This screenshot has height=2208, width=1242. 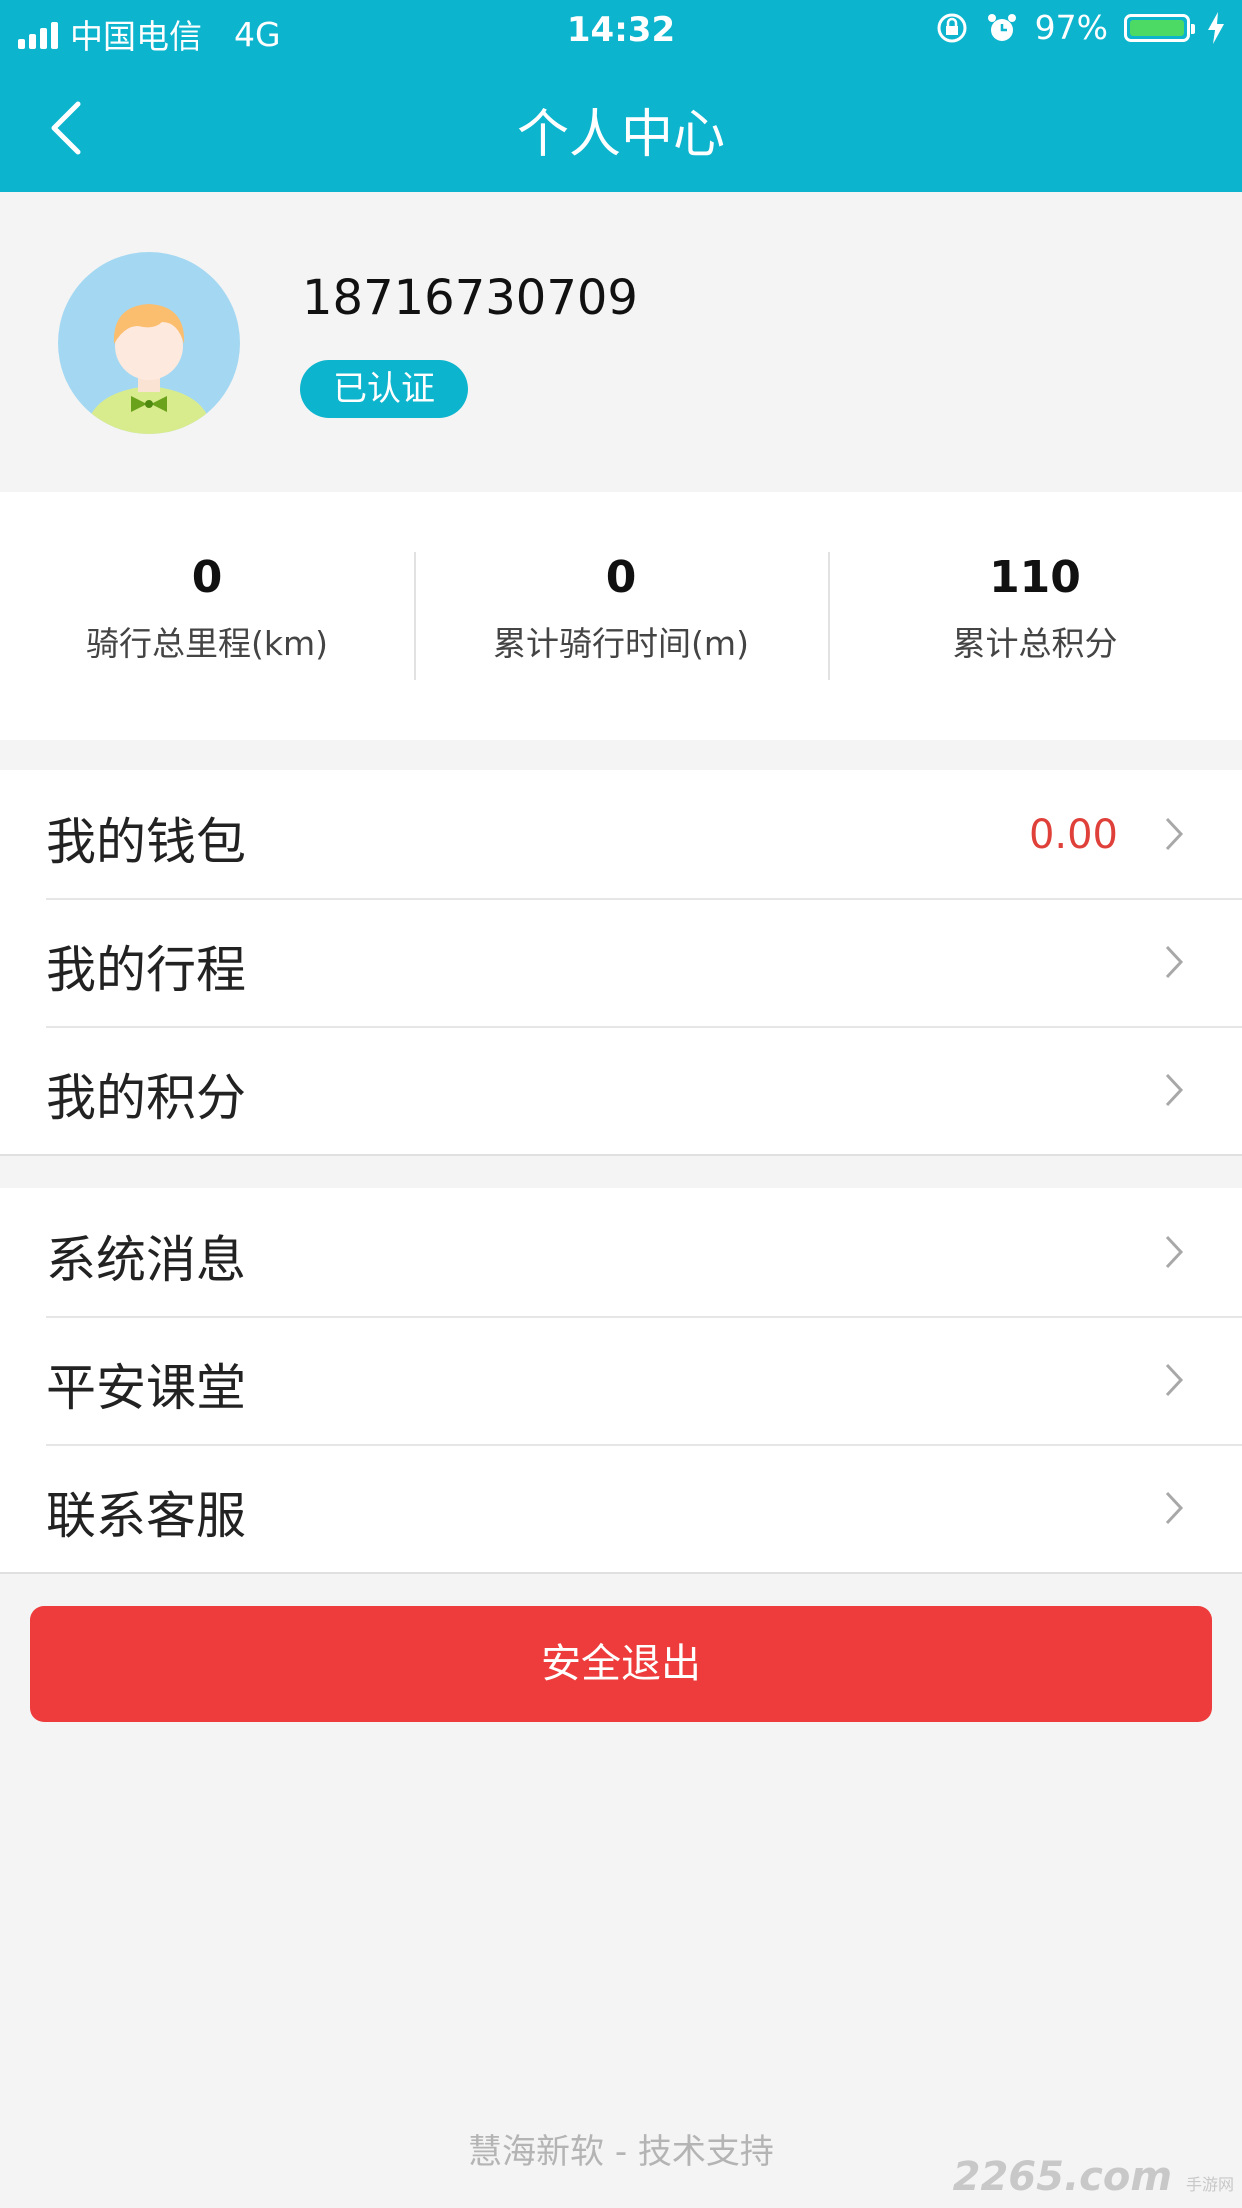 What do you see at coordinates (621, 1508) in the screenshot?
I see `menu-item-customer-service: 联系客服` at bounding box center [621, 1508].